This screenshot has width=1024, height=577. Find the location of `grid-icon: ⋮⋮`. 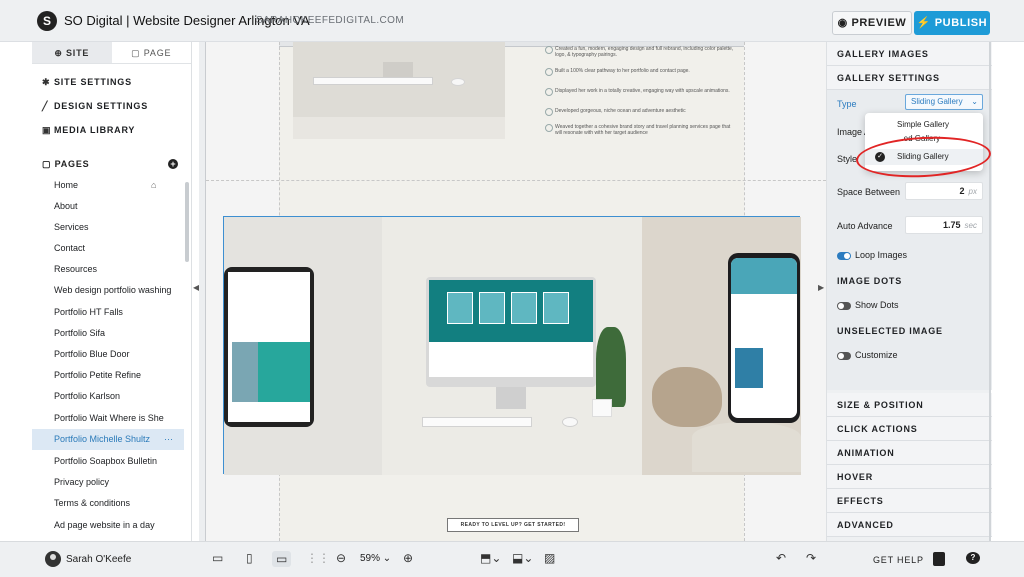

grid-icon: ⋮⋮ is located at coordinates (318, 558).